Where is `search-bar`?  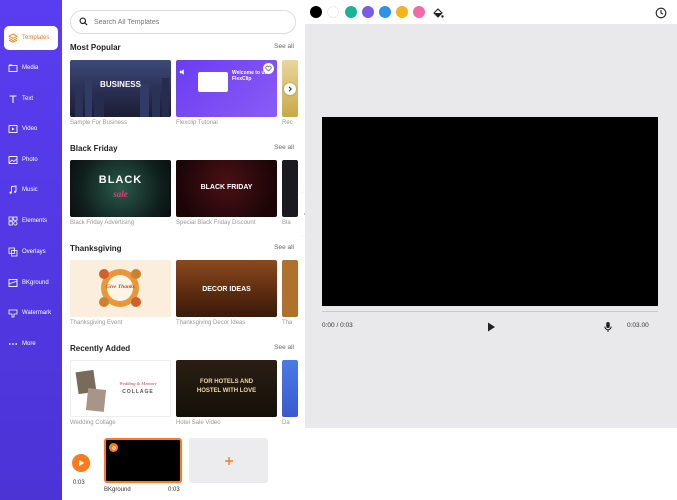 search-bar is located at coordinates (183, 22).